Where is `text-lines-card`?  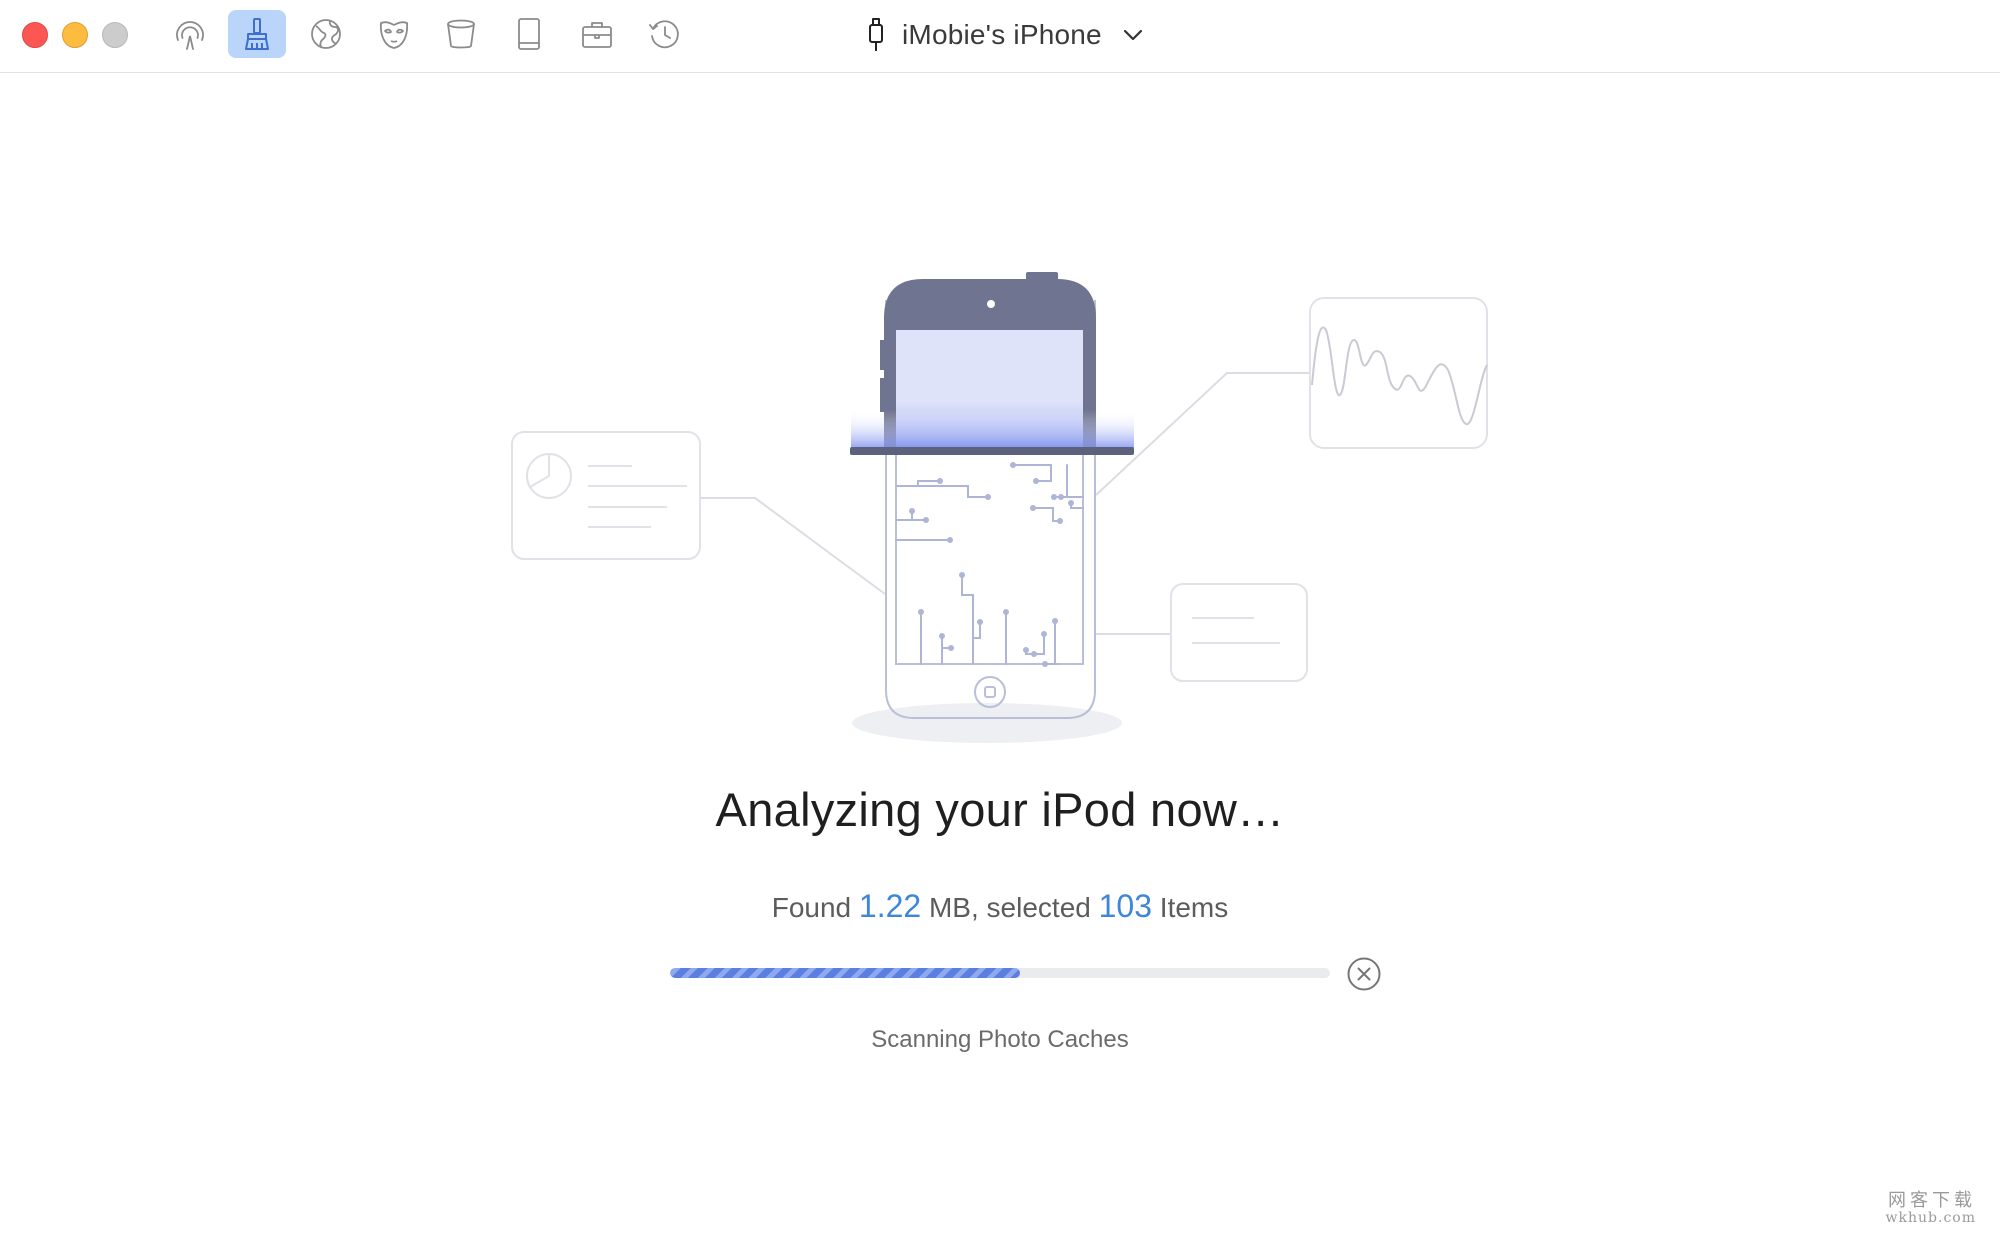
text-lines-card is located at coordinates (1239, 632).